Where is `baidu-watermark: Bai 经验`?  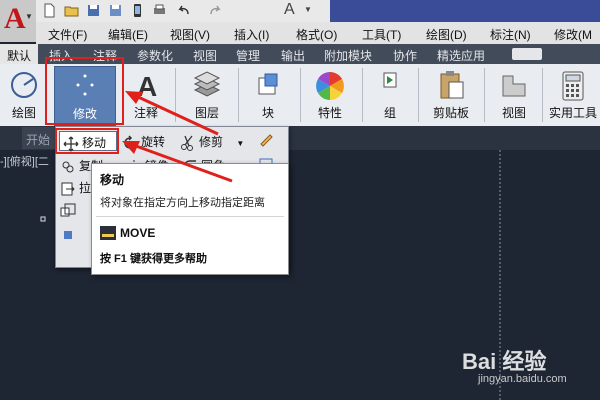 baidu-watermark: Bai 经验 is located at coordinates (504, 361).